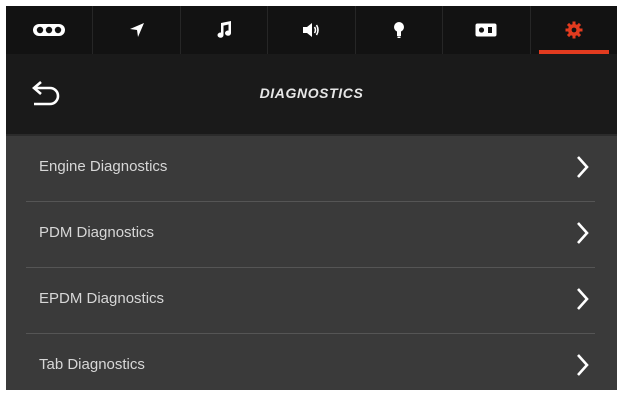  I want to click on vehicle-icon, so click(49, 30).